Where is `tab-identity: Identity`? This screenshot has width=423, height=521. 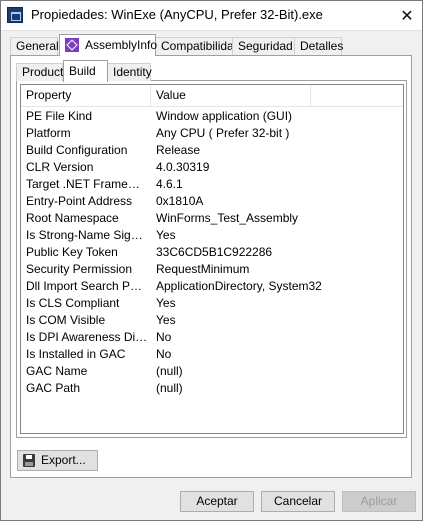 tab-identity: Identity is located at coordinates (129, 72).